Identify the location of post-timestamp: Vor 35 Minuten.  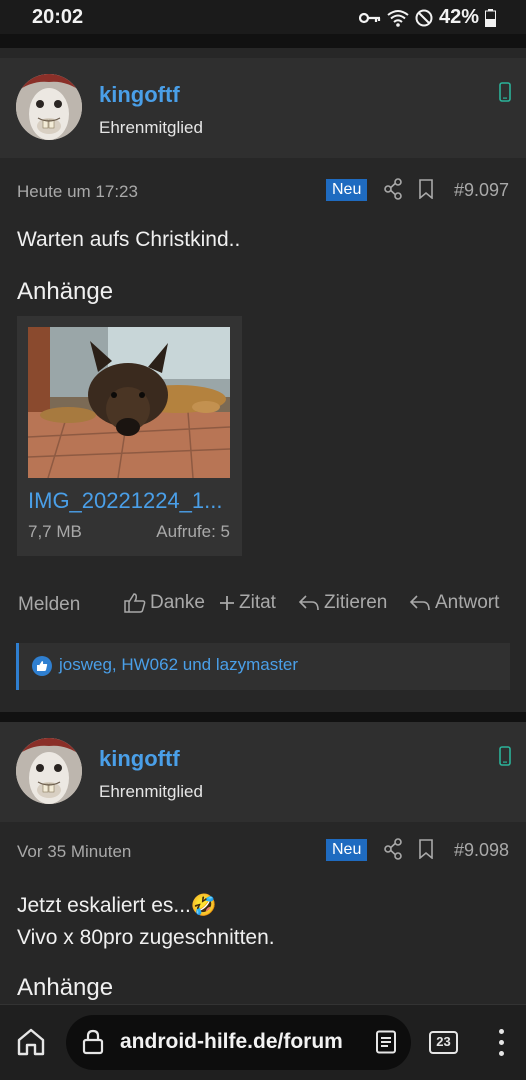
(74, 852).